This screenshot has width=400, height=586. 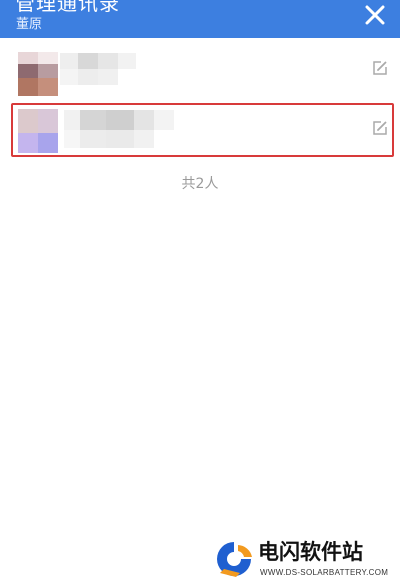 What do you see at coordinates (29, 24) in the screenshot?
I see `page-subtitle: 董原` at bounding box center [29, 24].